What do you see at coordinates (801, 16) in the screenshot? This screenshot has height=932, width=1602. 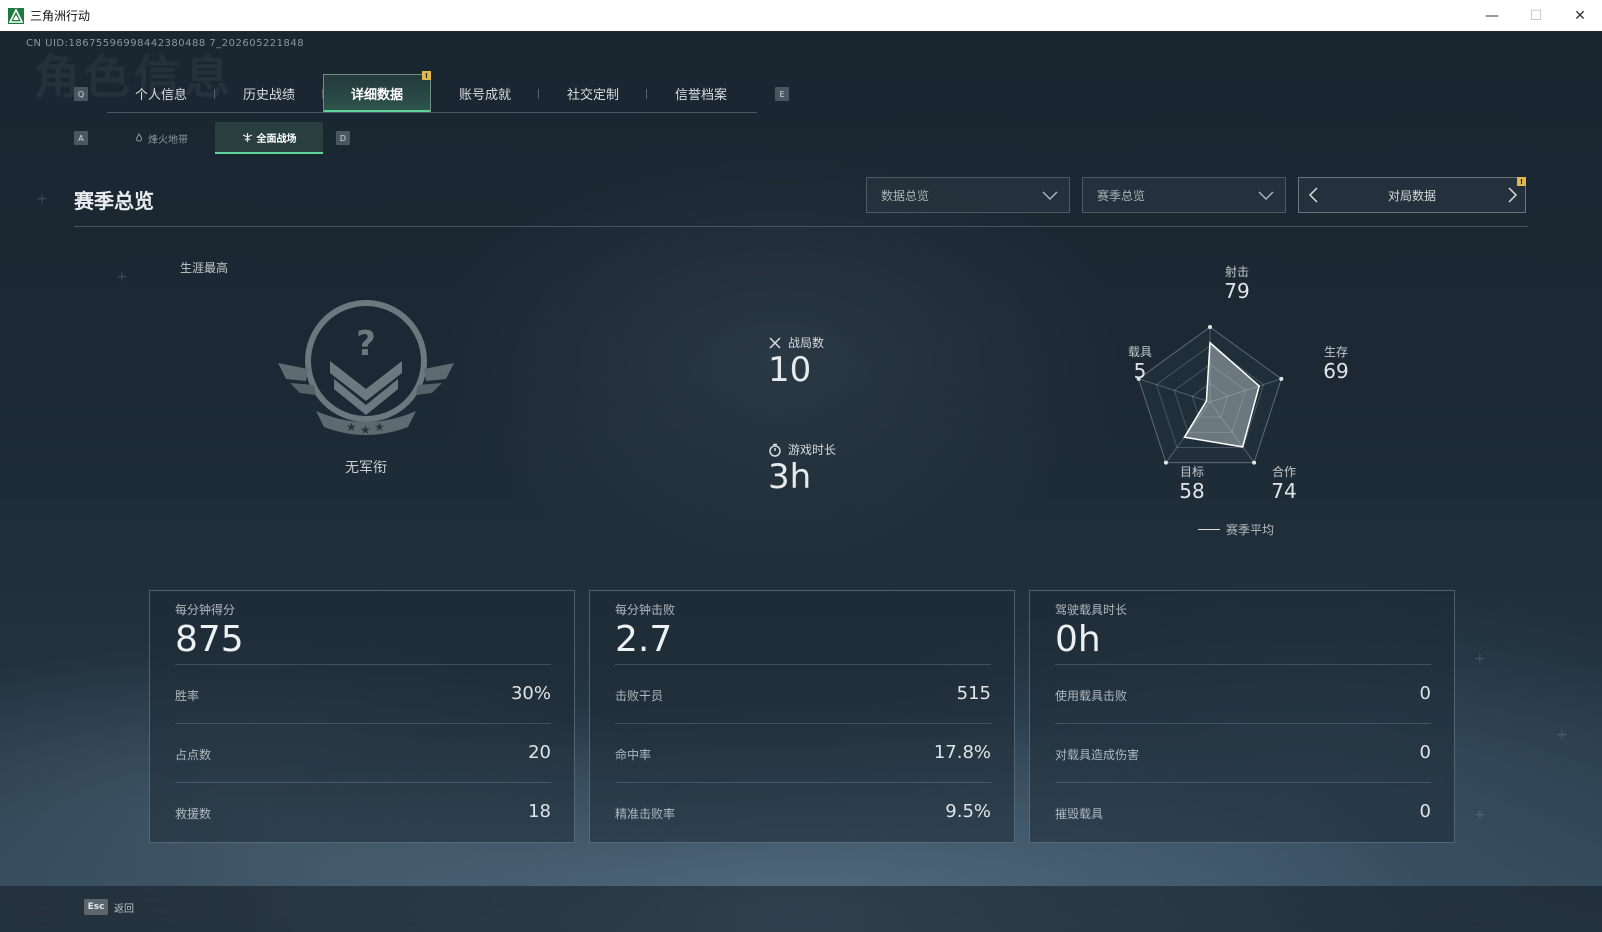 I see `window-titlebar: 三角洲行动 — ☐ ✕` at bounding box center [801, 16].